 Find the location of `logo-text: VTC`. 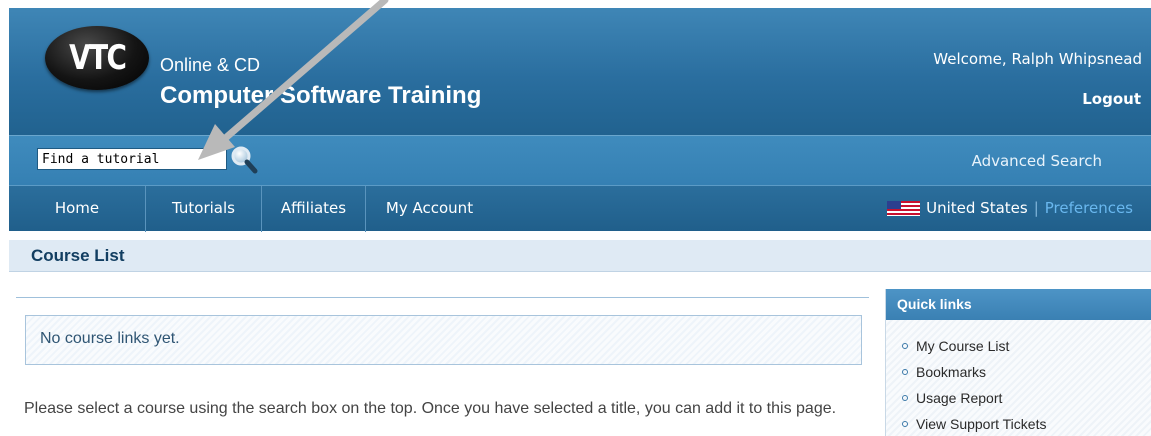

logo-text: VTC is located at coordinates (97, 58).